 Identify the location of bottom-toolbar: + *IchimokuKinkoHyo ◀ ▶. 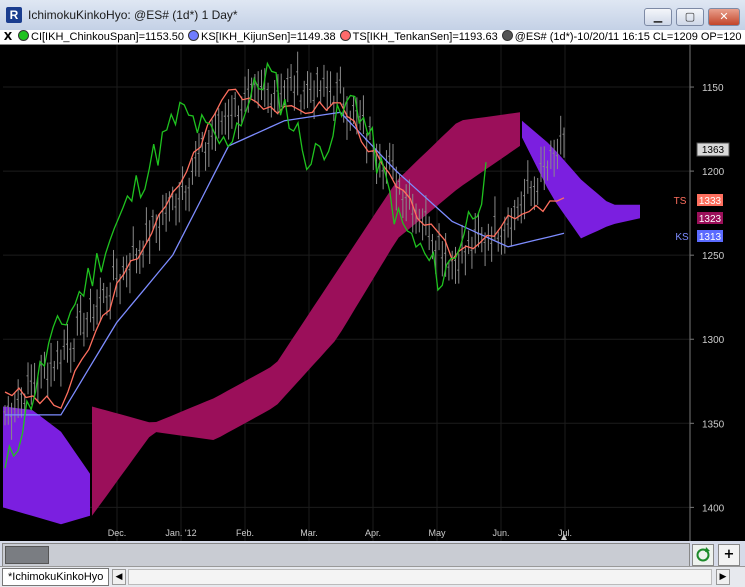
(372, 564).